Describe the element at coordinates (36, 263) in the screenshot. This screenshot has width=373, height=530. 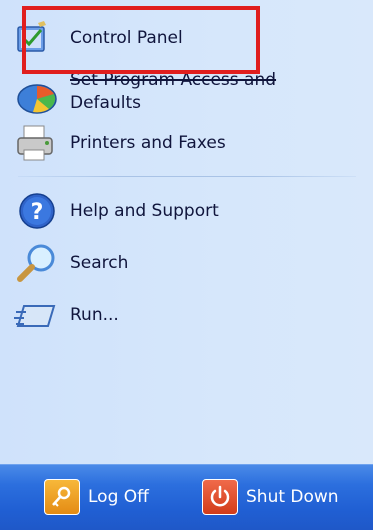
I see `search-icon` at that location.